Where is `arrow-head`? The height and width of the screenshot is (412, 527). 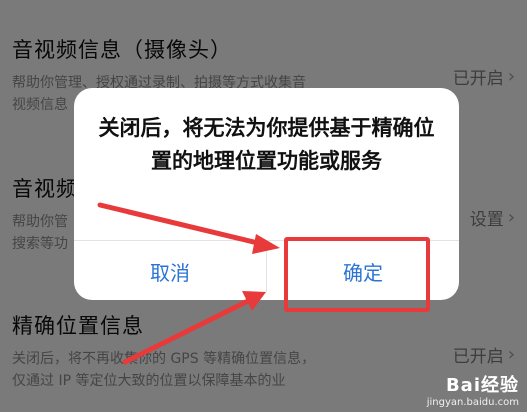 arrow-head is located at coordinates (266, 244).